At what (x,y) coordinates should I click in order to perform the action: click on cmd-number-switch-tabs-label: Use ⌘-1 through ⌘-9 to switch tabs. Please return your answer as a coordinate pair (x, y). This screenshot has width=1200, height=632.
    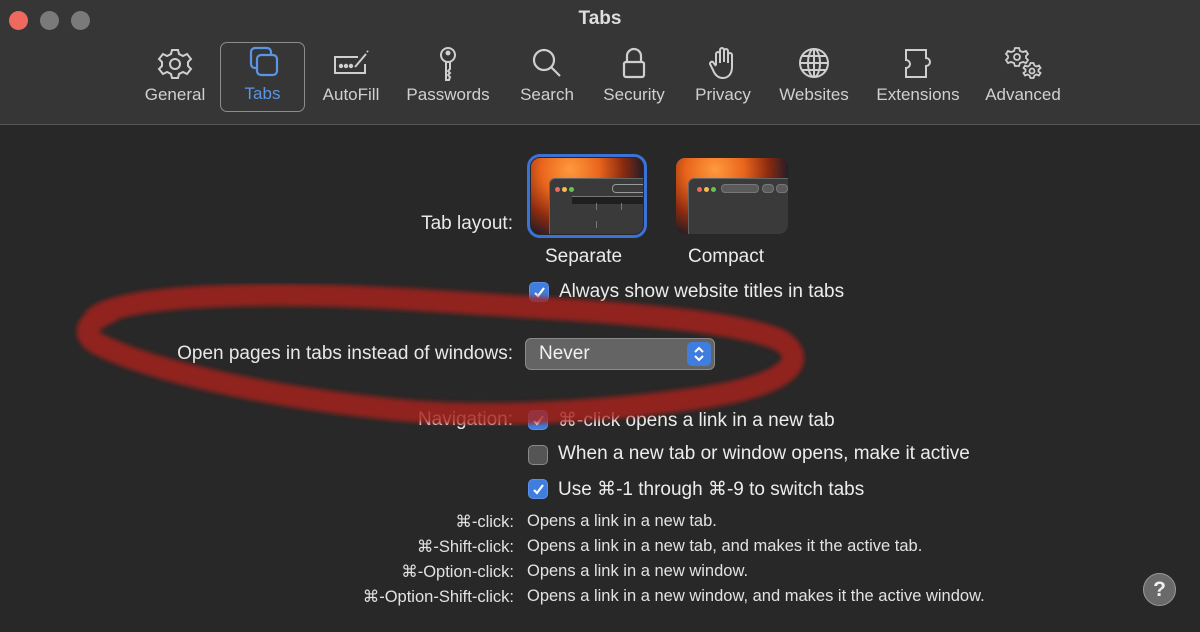
    Looking at the image, I should click on (711, 489).